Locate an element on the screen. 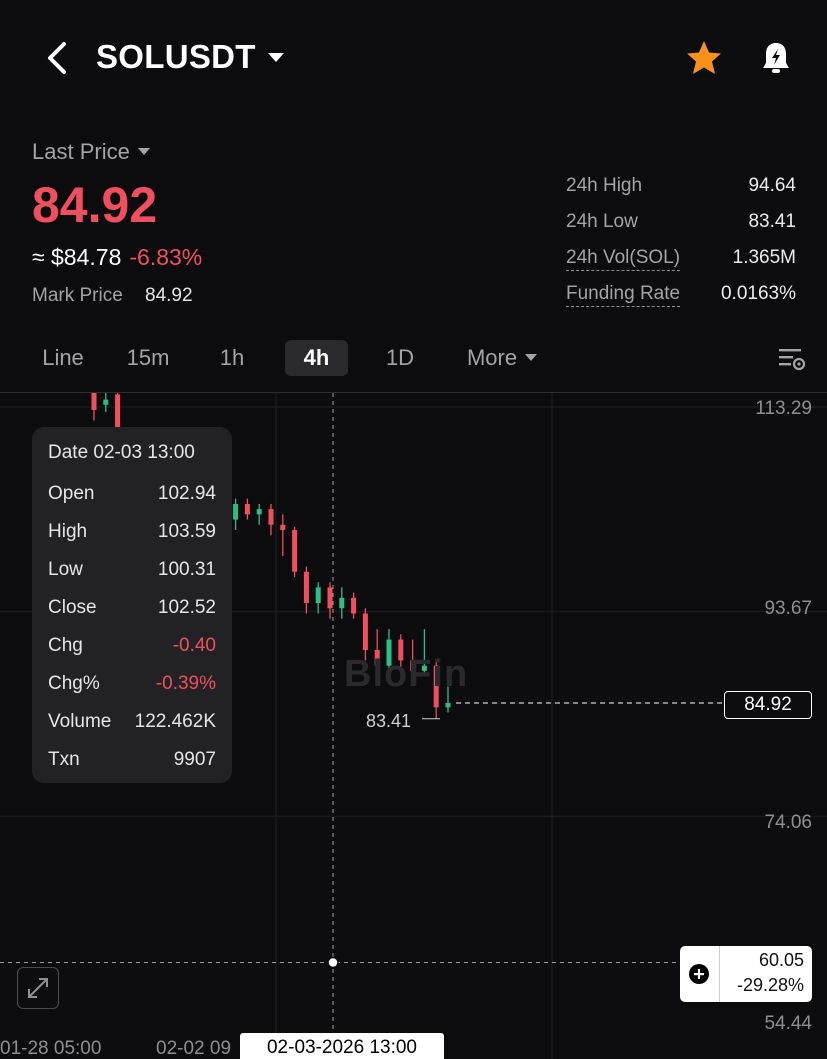 This screenshot has height=1059, width=827. crosshair-dot is located at coordinates (333, 962).